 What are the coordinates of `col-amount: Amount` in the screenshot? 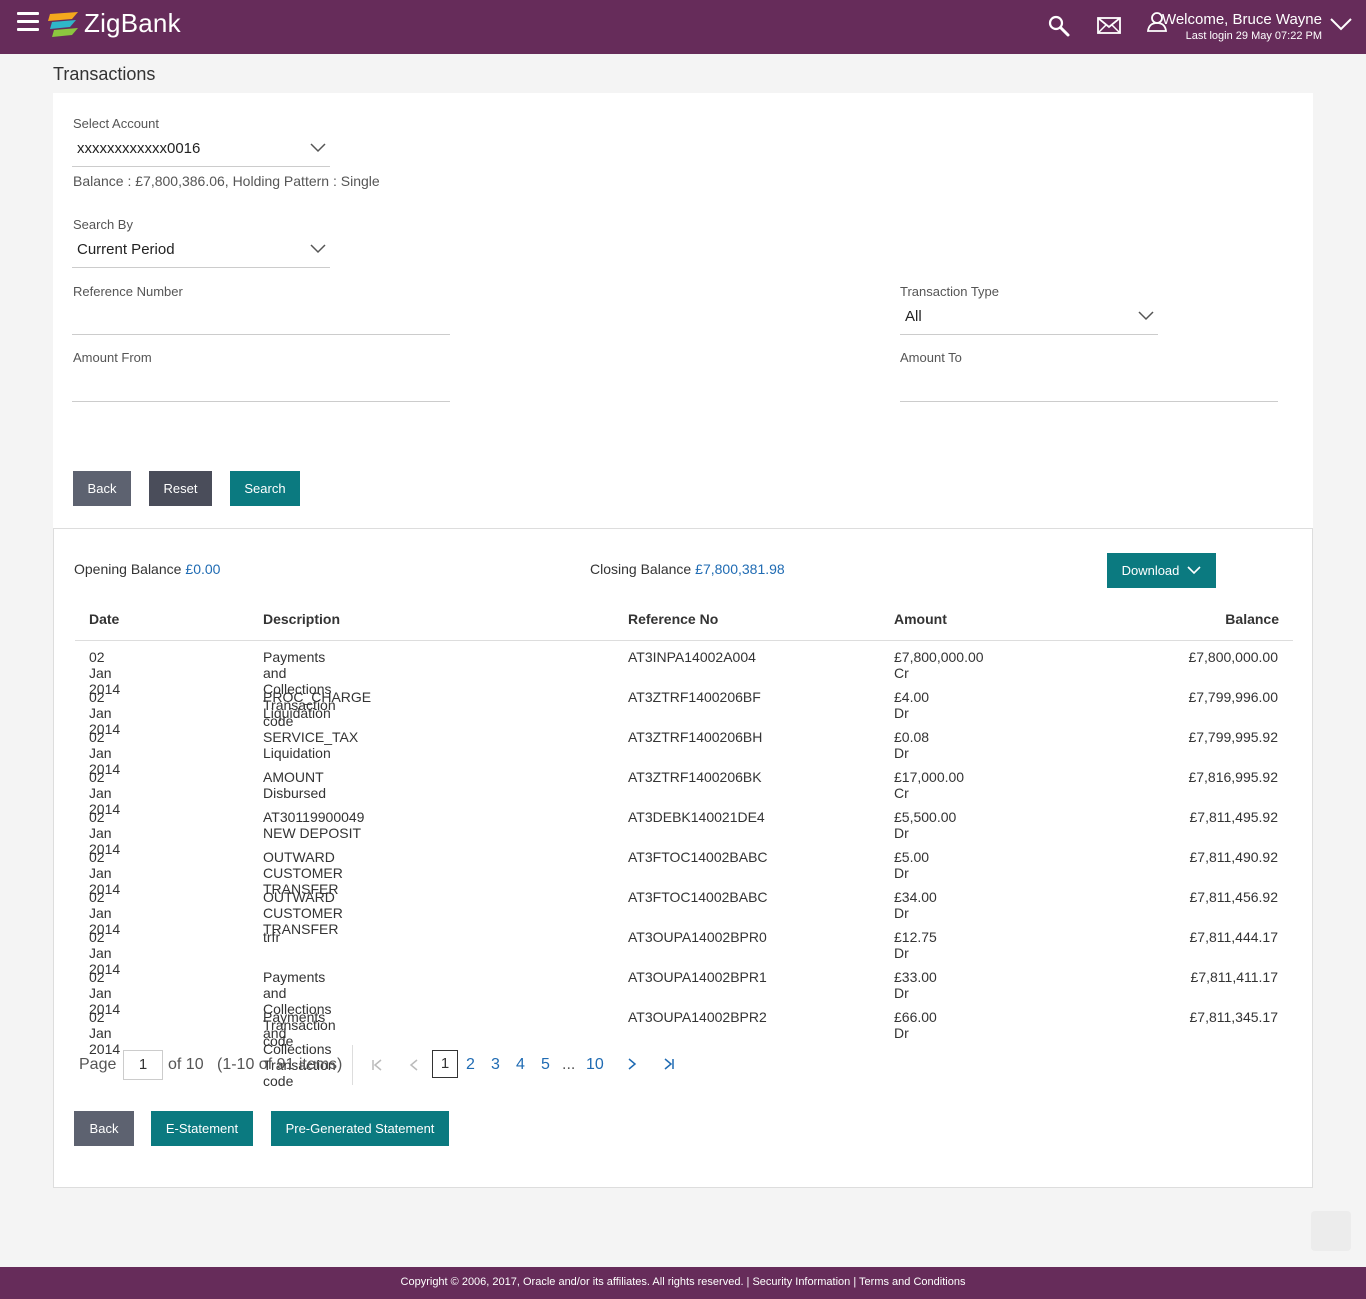 It's located at (920, 619).